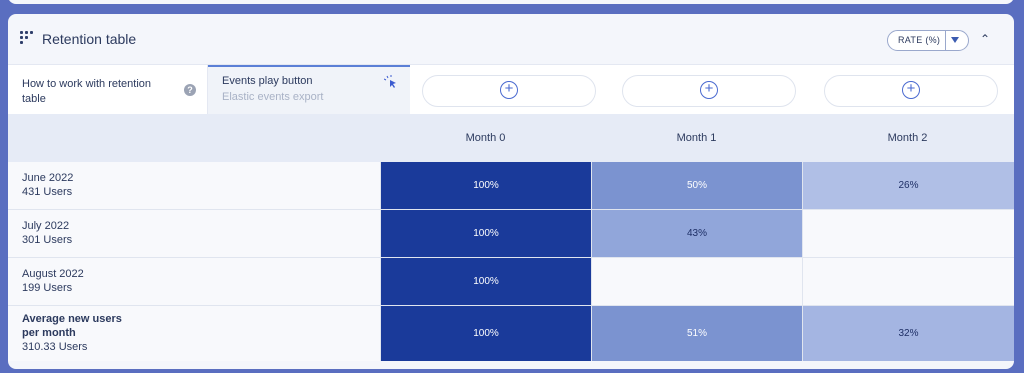 The image size is (1024, 373). I want to click on panel-header: Retention table RATE (%) ⌃, so click(511, 39).